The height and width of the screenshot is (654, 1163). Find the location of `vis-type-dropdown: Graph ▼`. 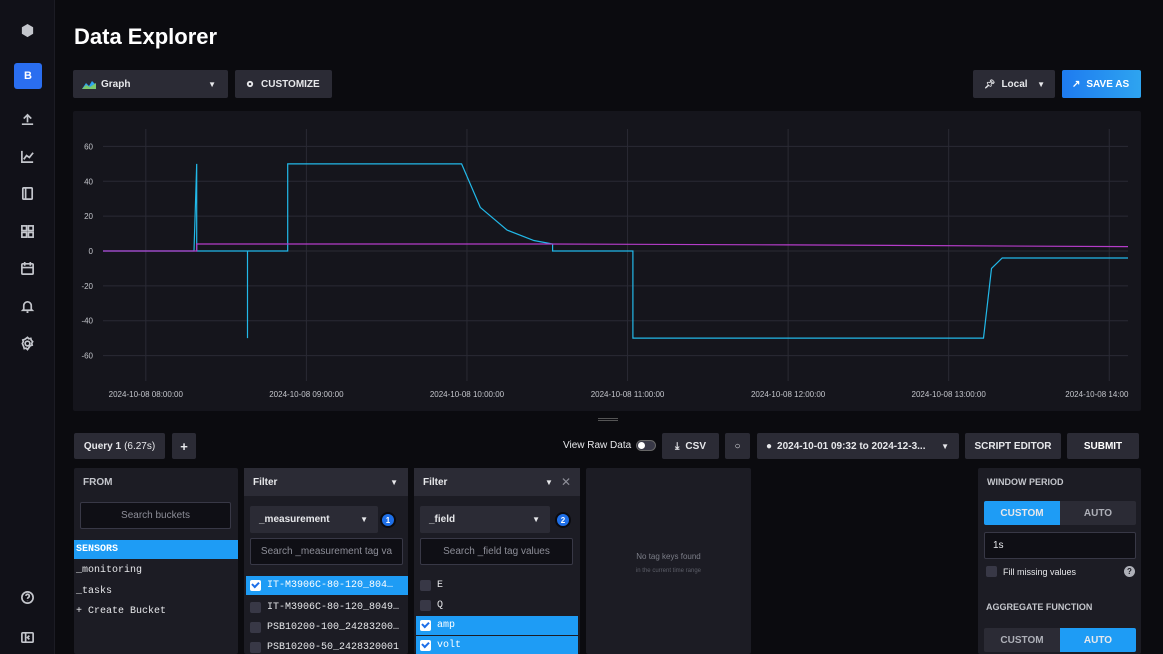

vis-type-dropdown: Graph ▼ is located at coordinates (150, 84).